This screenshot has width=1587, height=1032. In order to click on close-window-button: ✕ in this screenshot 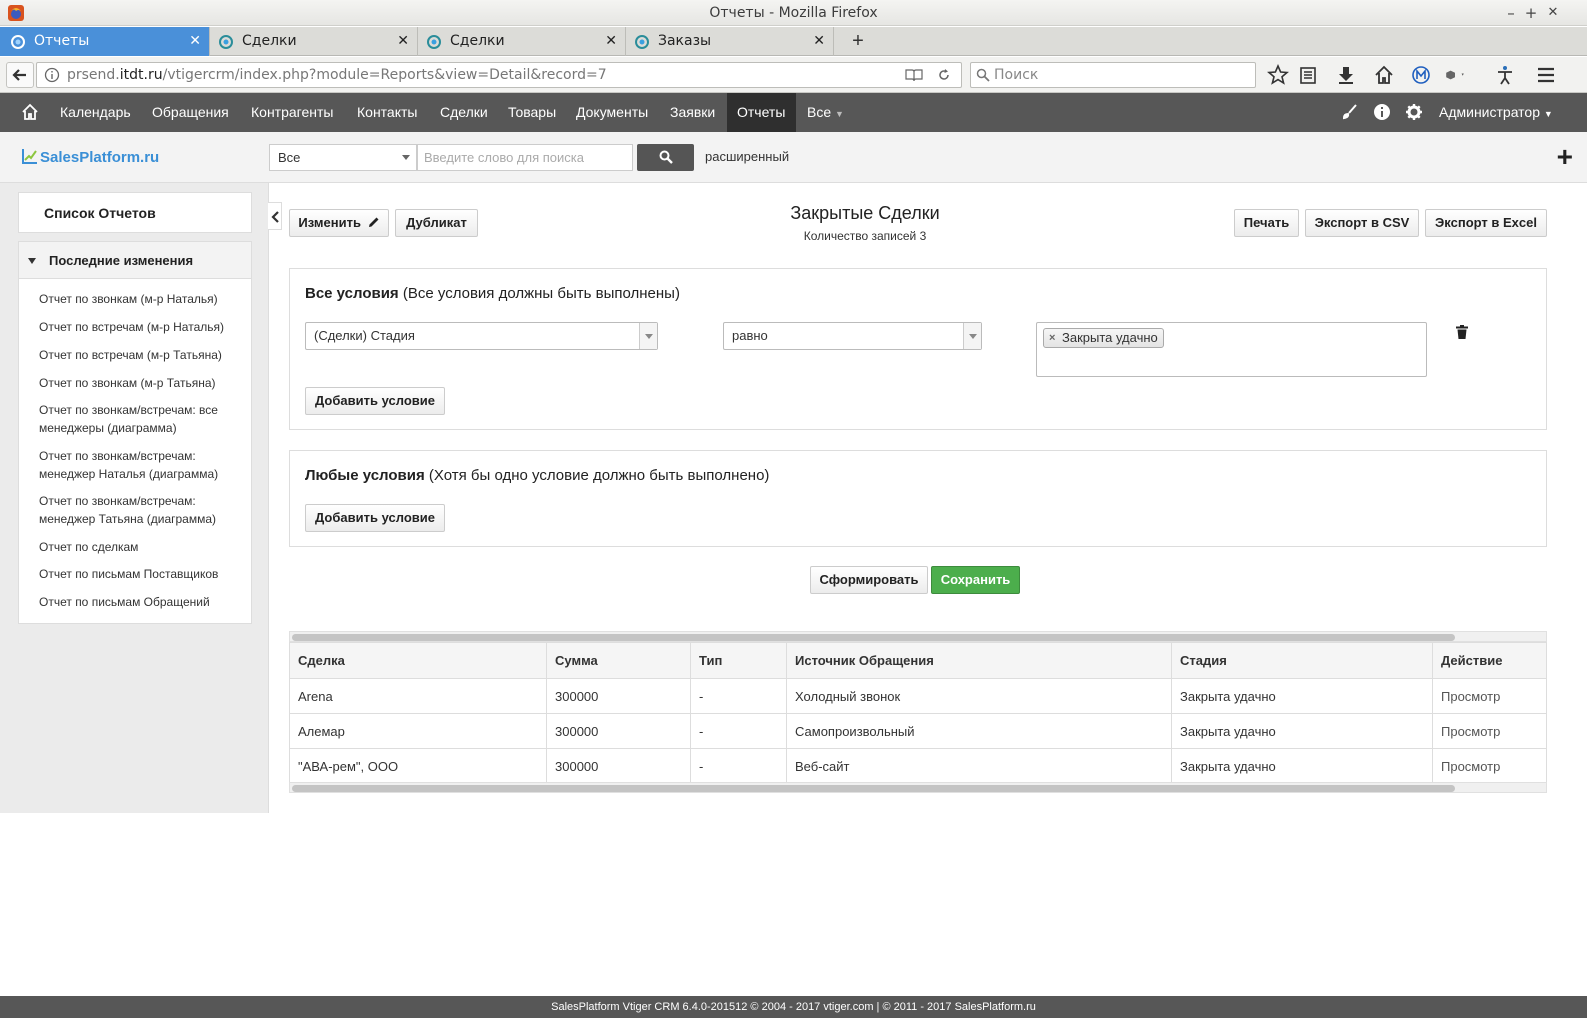, I will do `click(1553, 13)`.